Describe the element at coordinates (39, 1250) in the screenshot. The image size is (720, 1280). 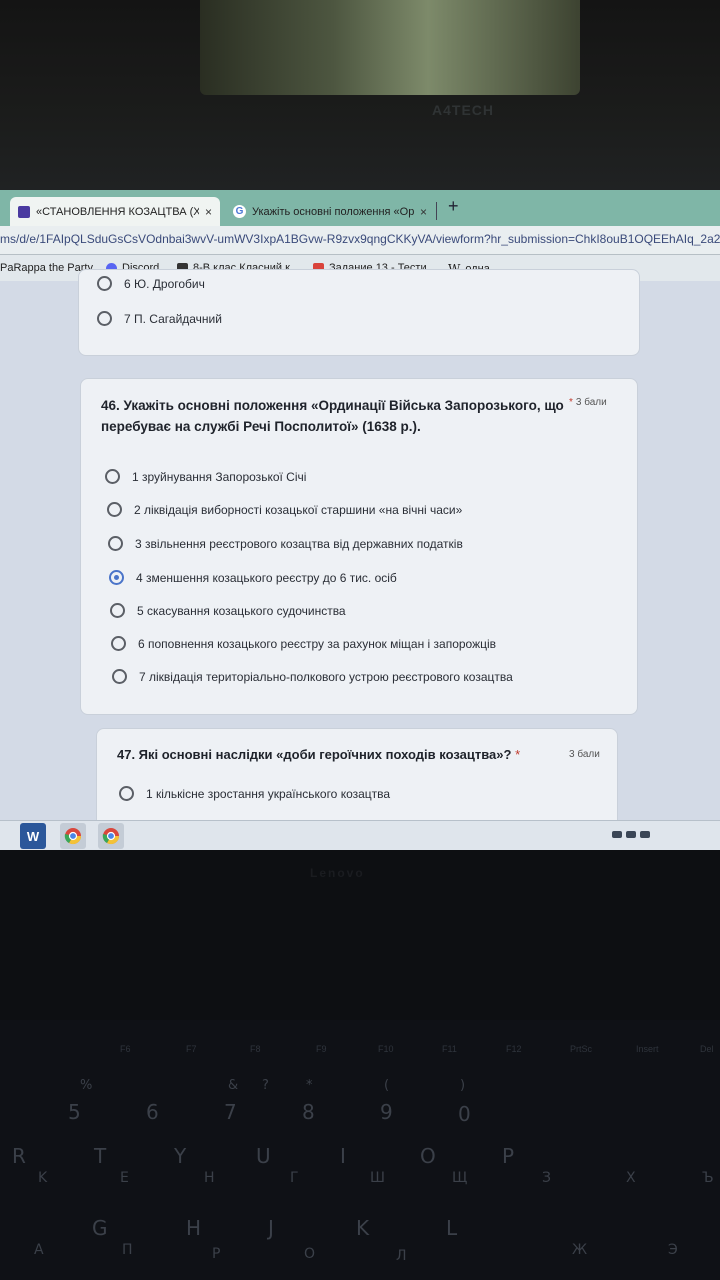
I see `key-label: A` at that location.